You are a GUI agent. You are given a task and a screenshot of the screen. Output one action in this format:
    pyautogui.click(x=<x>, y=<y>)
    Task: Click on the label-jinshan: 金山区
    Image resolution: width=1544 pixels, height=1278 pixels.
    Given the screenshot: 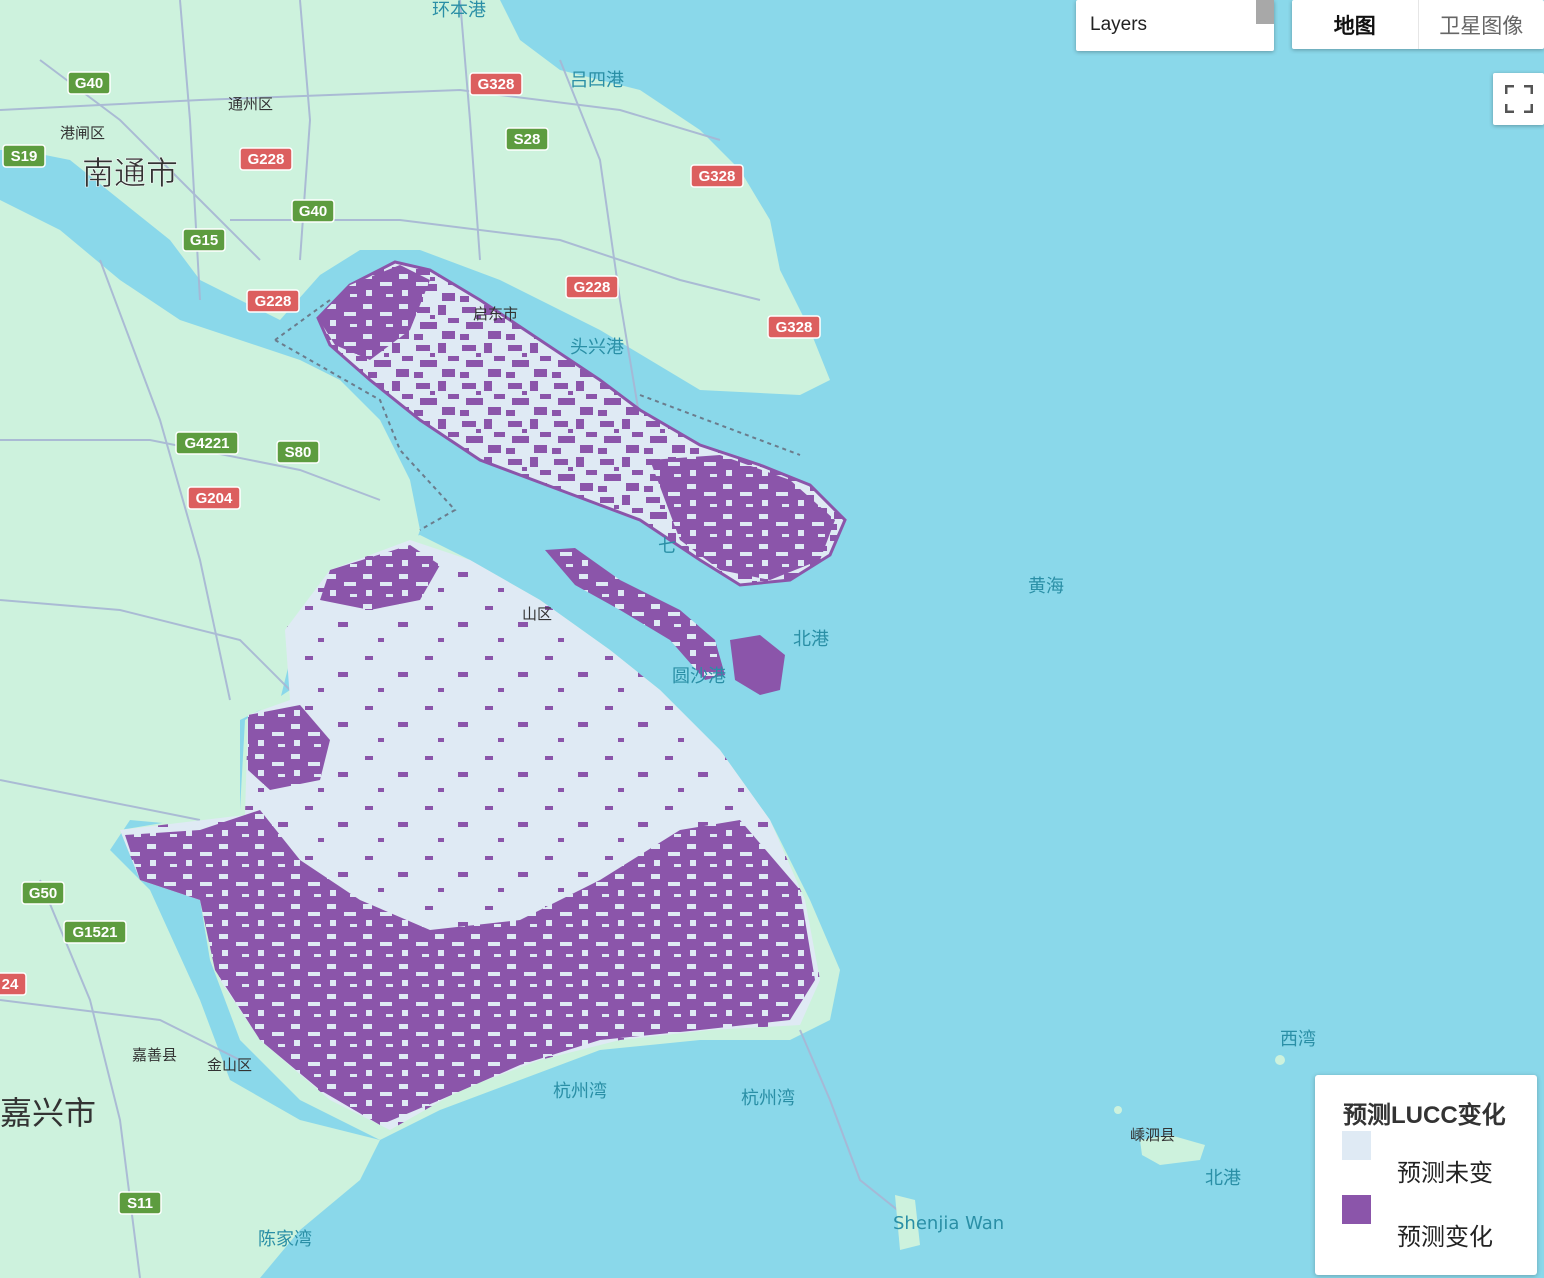 What is the action you would take?
    pyautogui.click(x=229, y=1065)
    